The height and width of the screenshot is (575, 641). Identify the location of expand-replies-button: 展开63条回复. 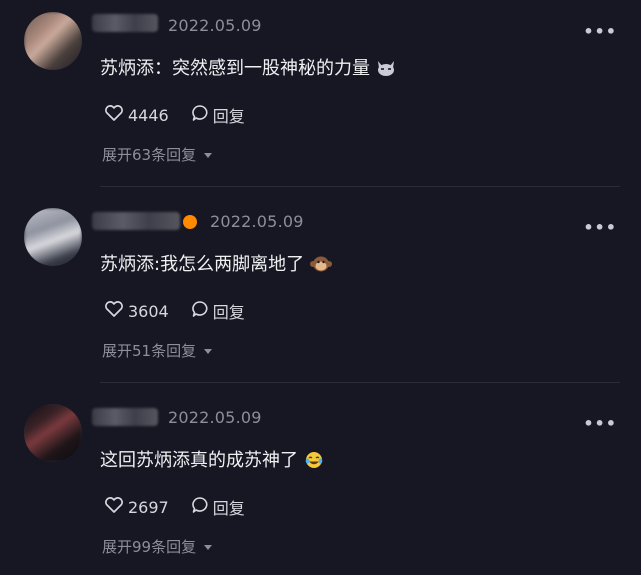
(157, 154).